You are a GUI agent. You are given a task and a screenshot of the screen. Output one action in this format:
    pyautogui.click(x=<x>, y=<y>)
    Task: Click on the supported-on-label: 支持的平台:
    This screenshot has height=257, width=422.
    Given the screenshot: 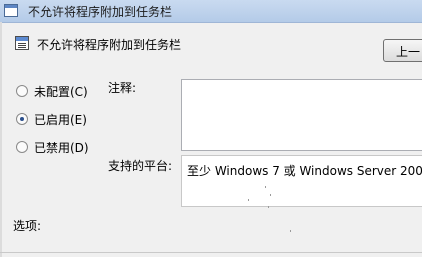 What is the action you would take?
    pyautogui.click(x=140, y=166)
    